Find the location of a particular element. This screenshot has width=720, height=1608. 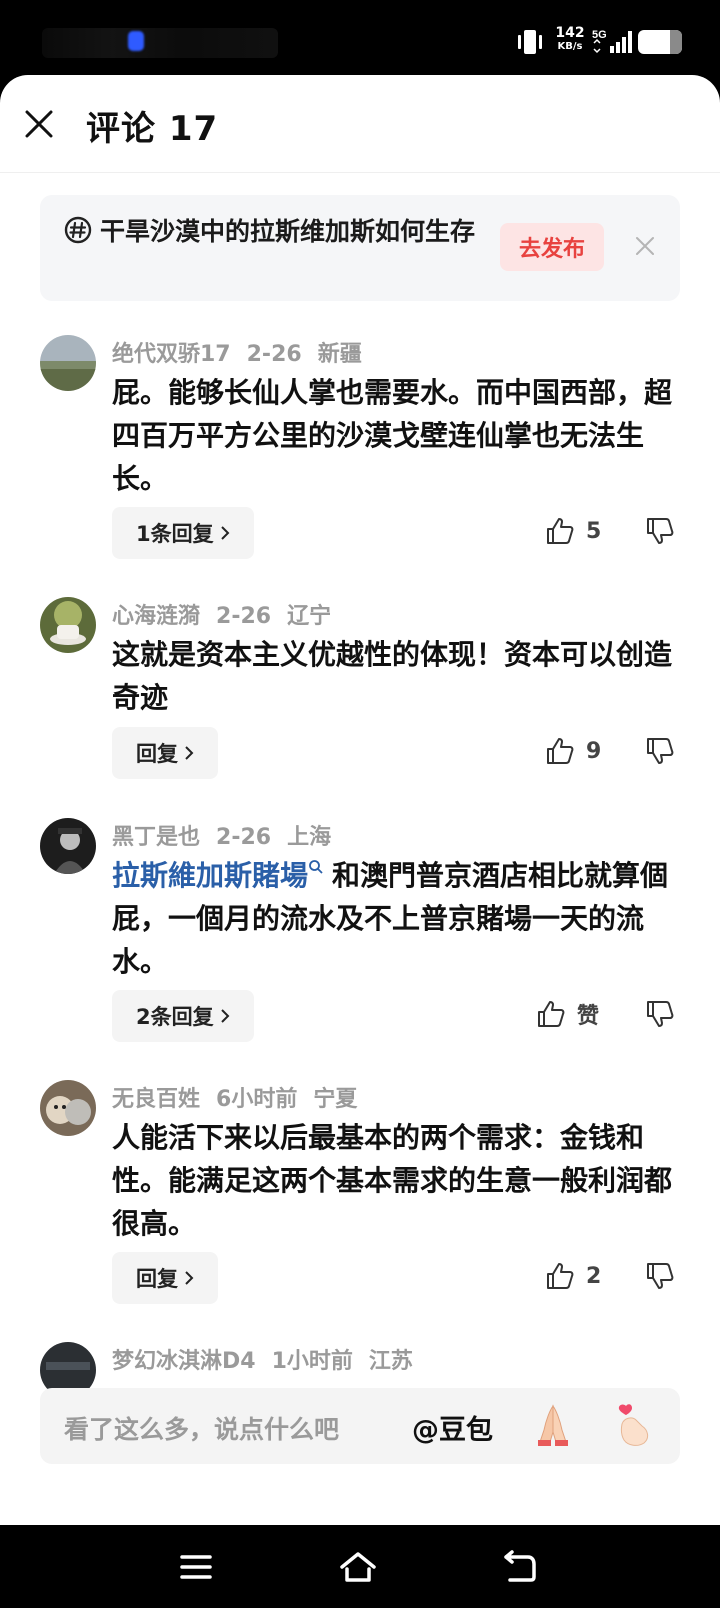

like-button: 5 is located at coordinates (572, 531).